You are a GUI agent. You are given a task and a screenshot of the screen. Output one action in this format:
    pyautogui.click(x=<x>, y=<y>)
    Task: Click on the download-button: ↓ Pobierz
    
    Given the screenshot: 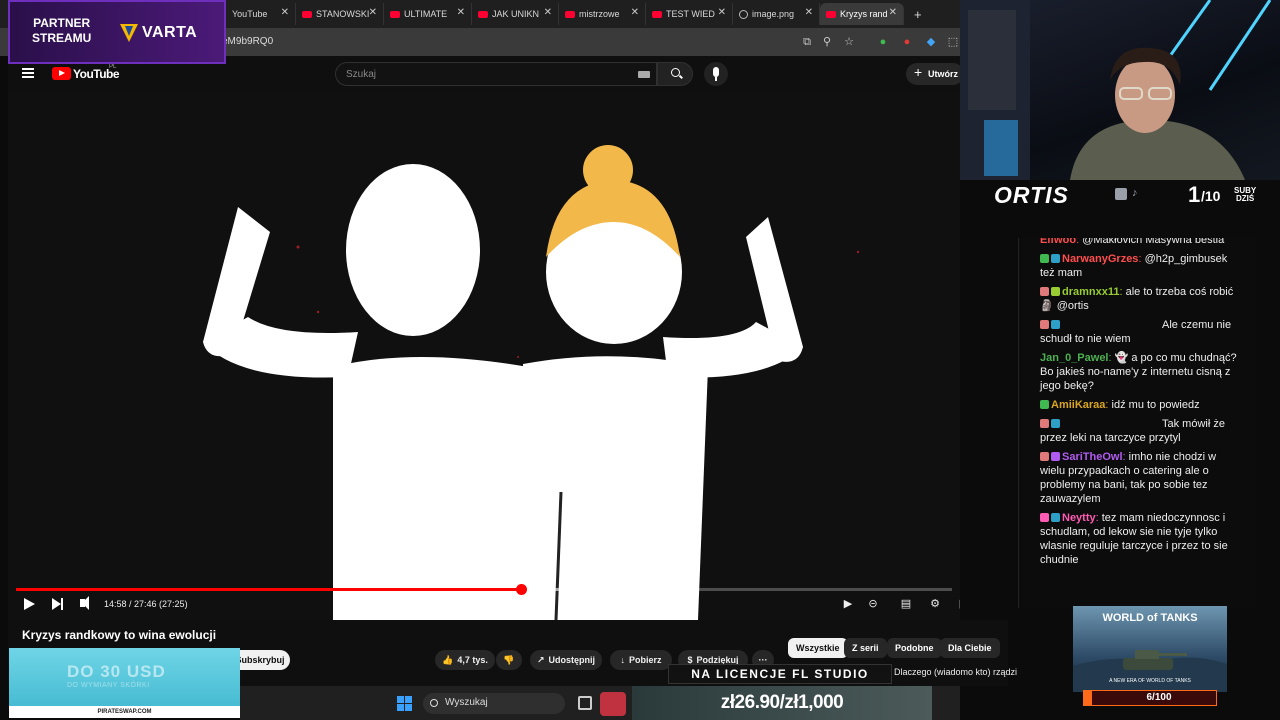 What is the action you would take?
    pyautogui.click(x=641, y=660)
    